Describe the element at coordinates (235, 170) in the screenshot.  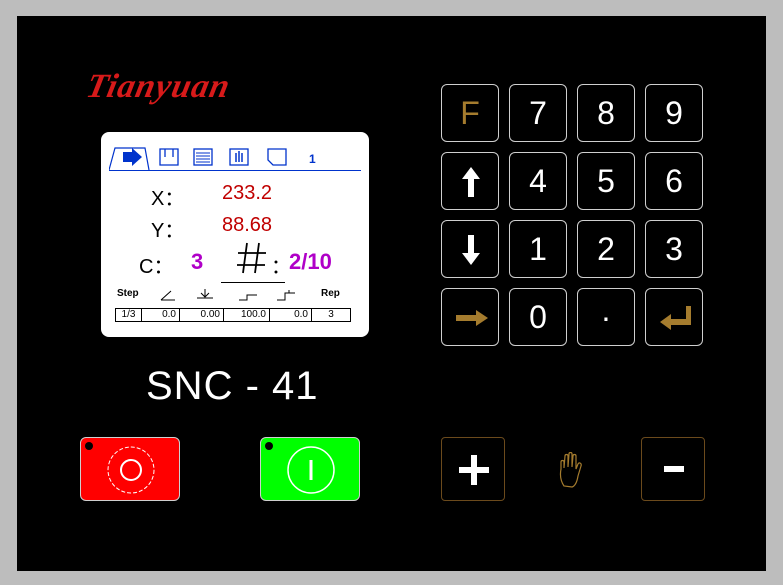
I see `tab-underline` at that location.